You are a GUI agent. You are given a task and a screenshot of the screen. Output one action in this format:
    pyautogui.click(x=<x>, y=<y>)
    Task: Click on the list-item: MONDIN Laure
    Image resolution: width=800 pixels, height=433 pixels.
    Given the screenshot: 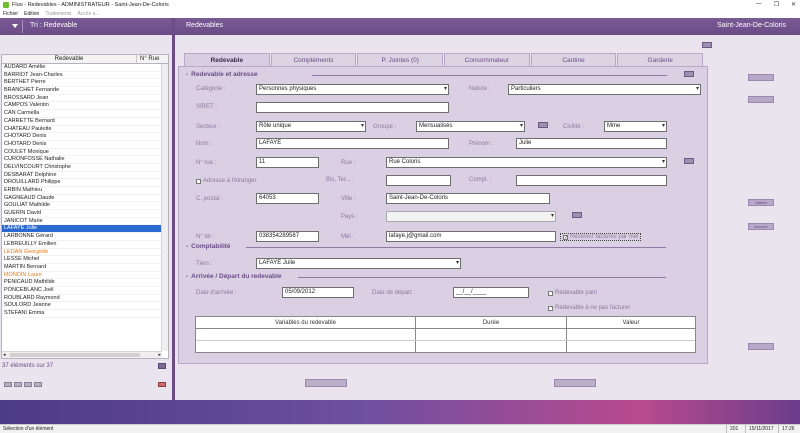 What is the action you would take?
    pyautogui.click(x=82, y=276)
    